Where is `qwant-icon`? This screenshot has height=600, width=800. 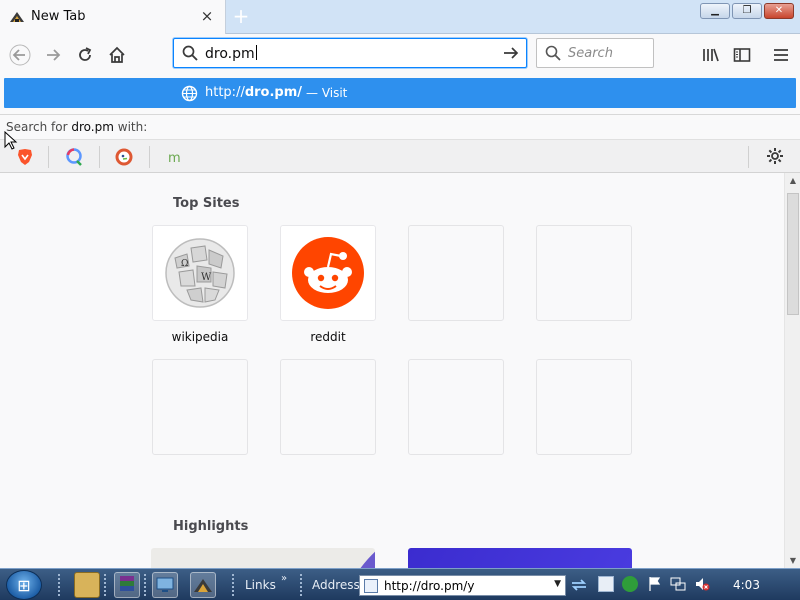 qwant-icon is located at coordinates (74, 157).